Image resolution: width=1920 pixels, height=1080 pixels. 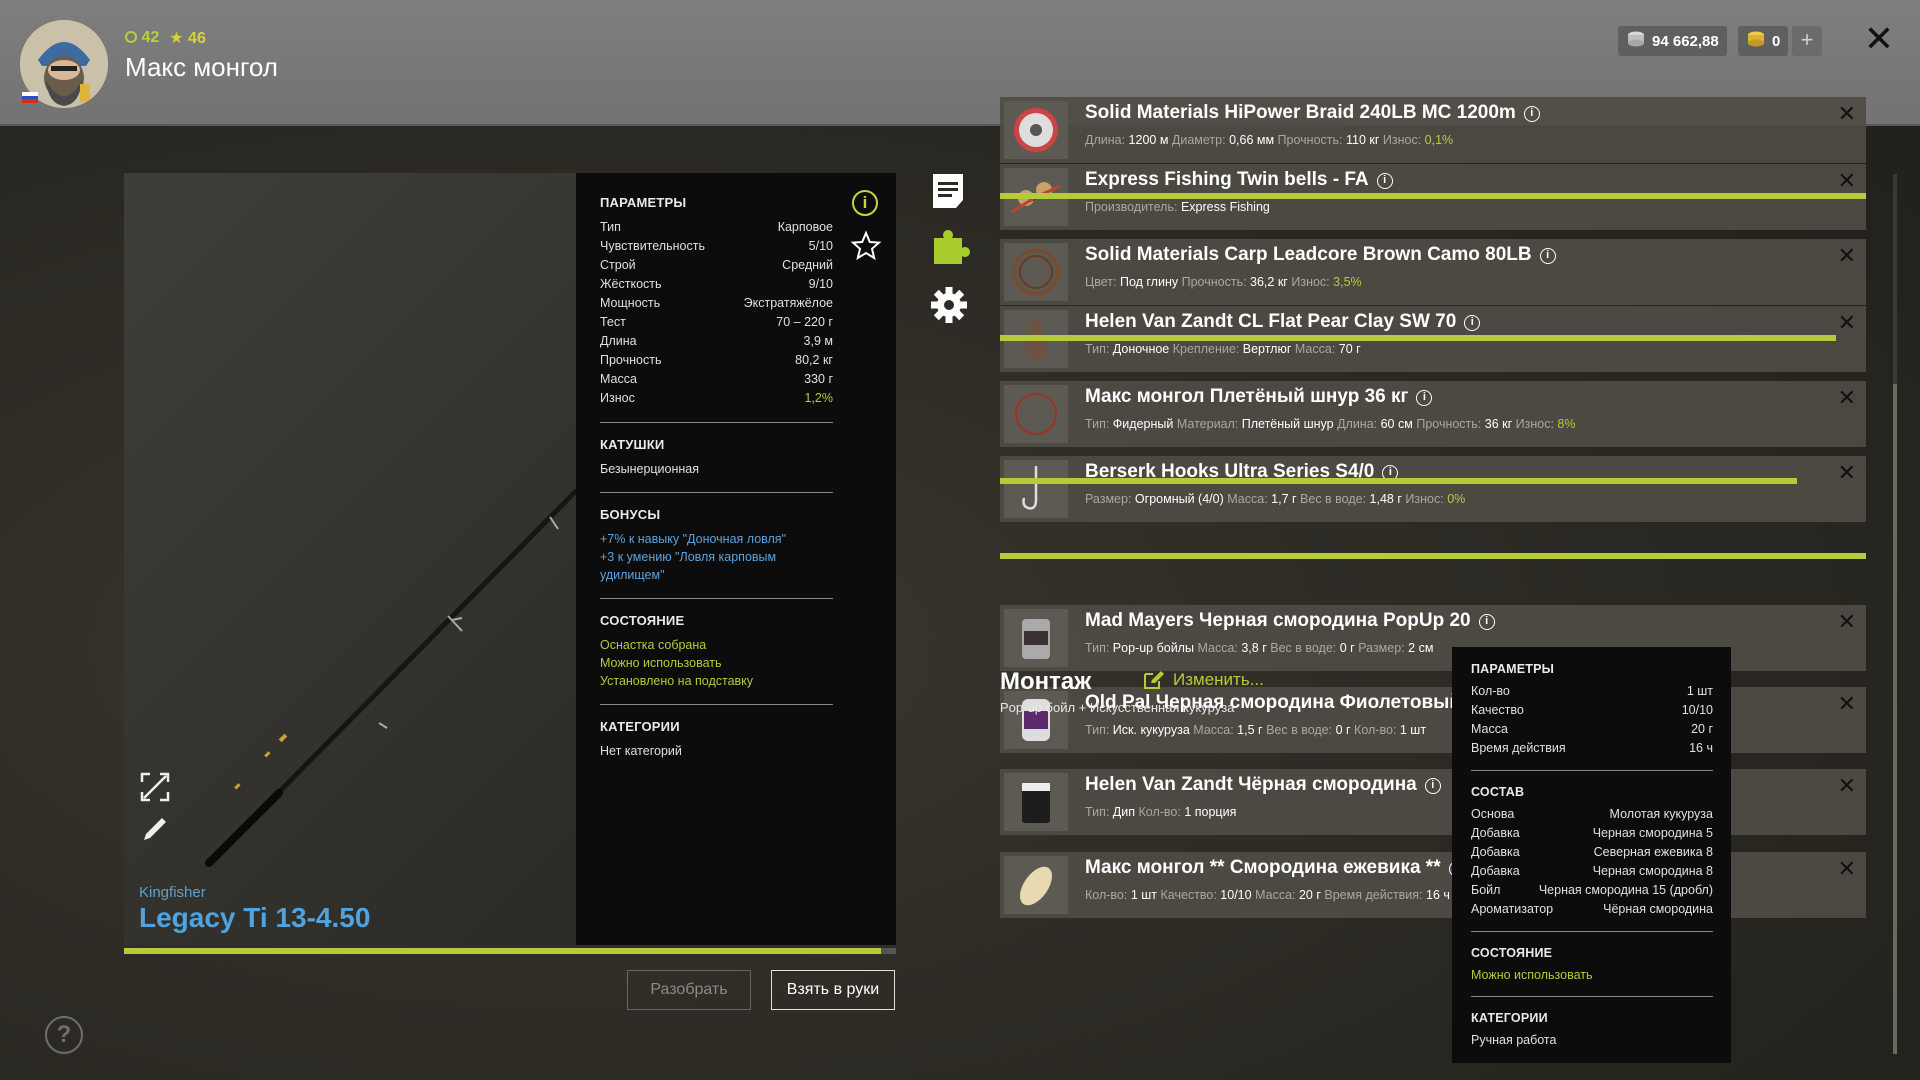 What do you see at coordinates (1497, 710) in the screenshot?
I see `tooltip-param-label: Качество` at bounding box center [1497, 710].